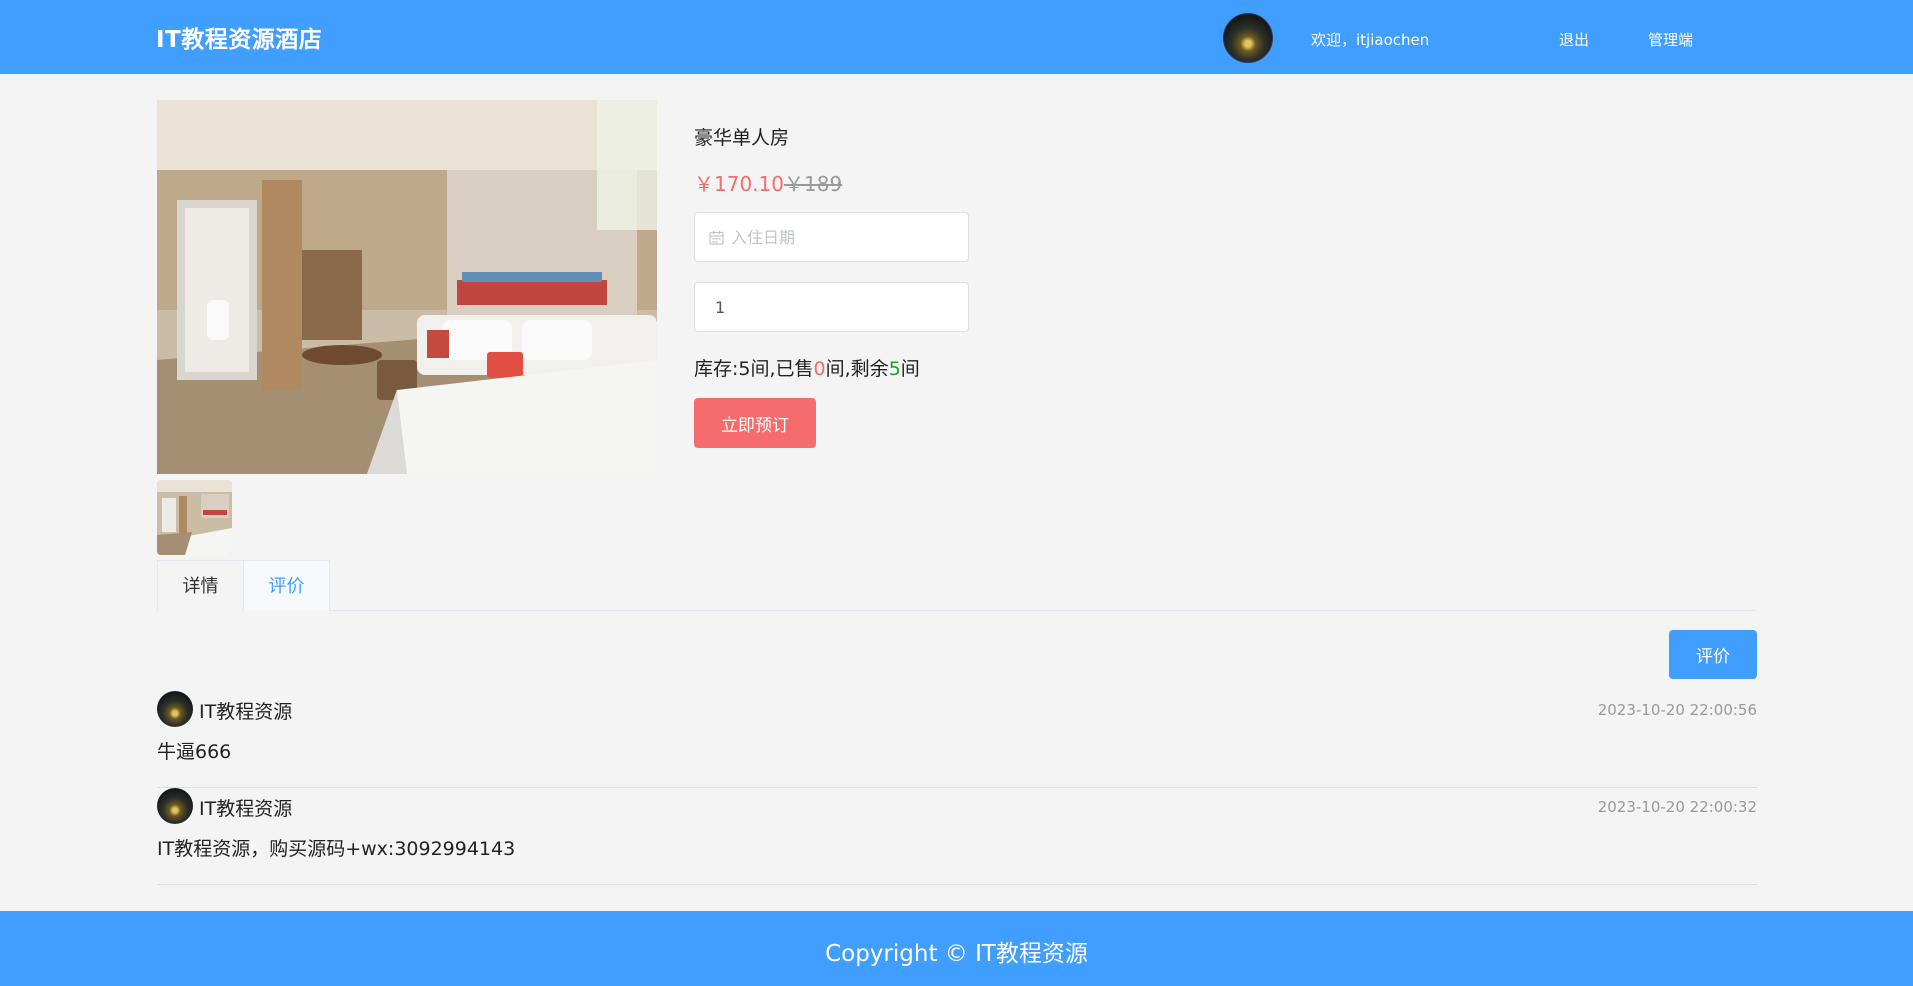 This screenshot has width=1913, height=986. Describe the element at coordinates (716, 238) in the screenshot. I see `calendar-icon` at that location.